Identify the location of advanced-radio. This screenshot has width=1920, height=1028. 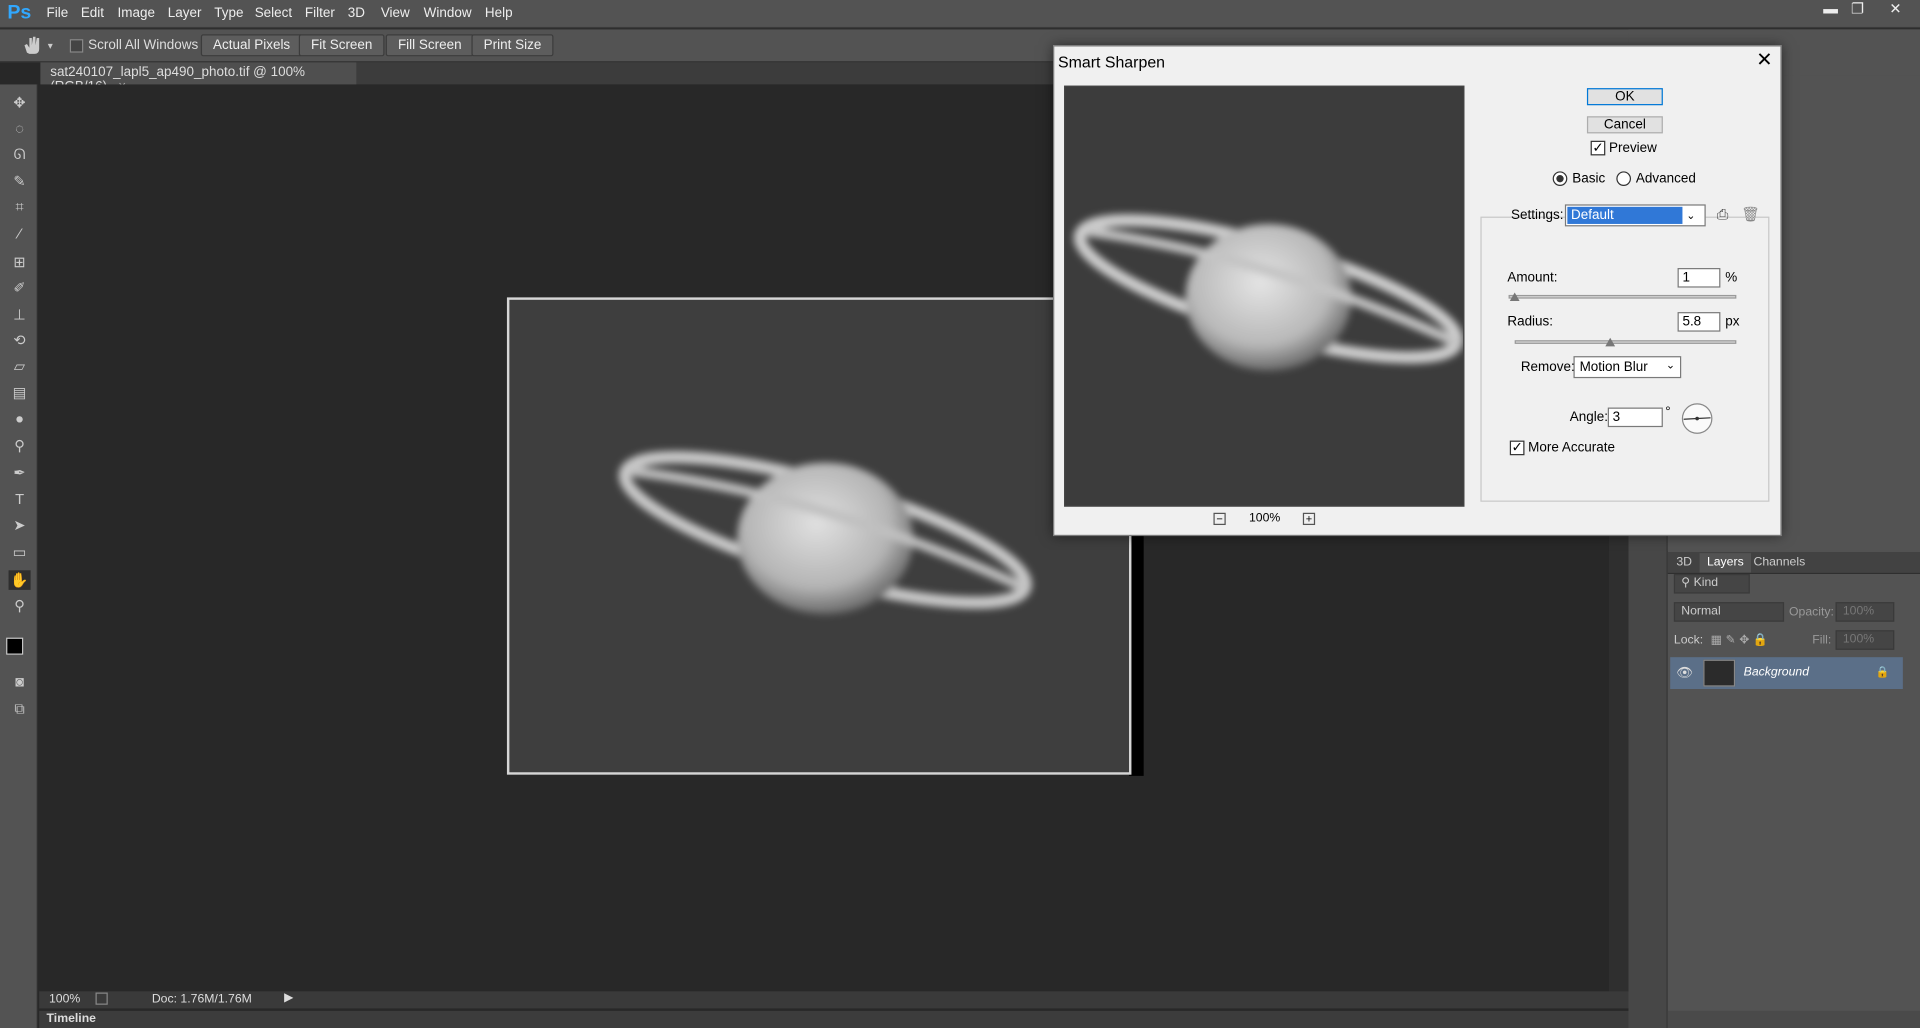
(1624, 179).